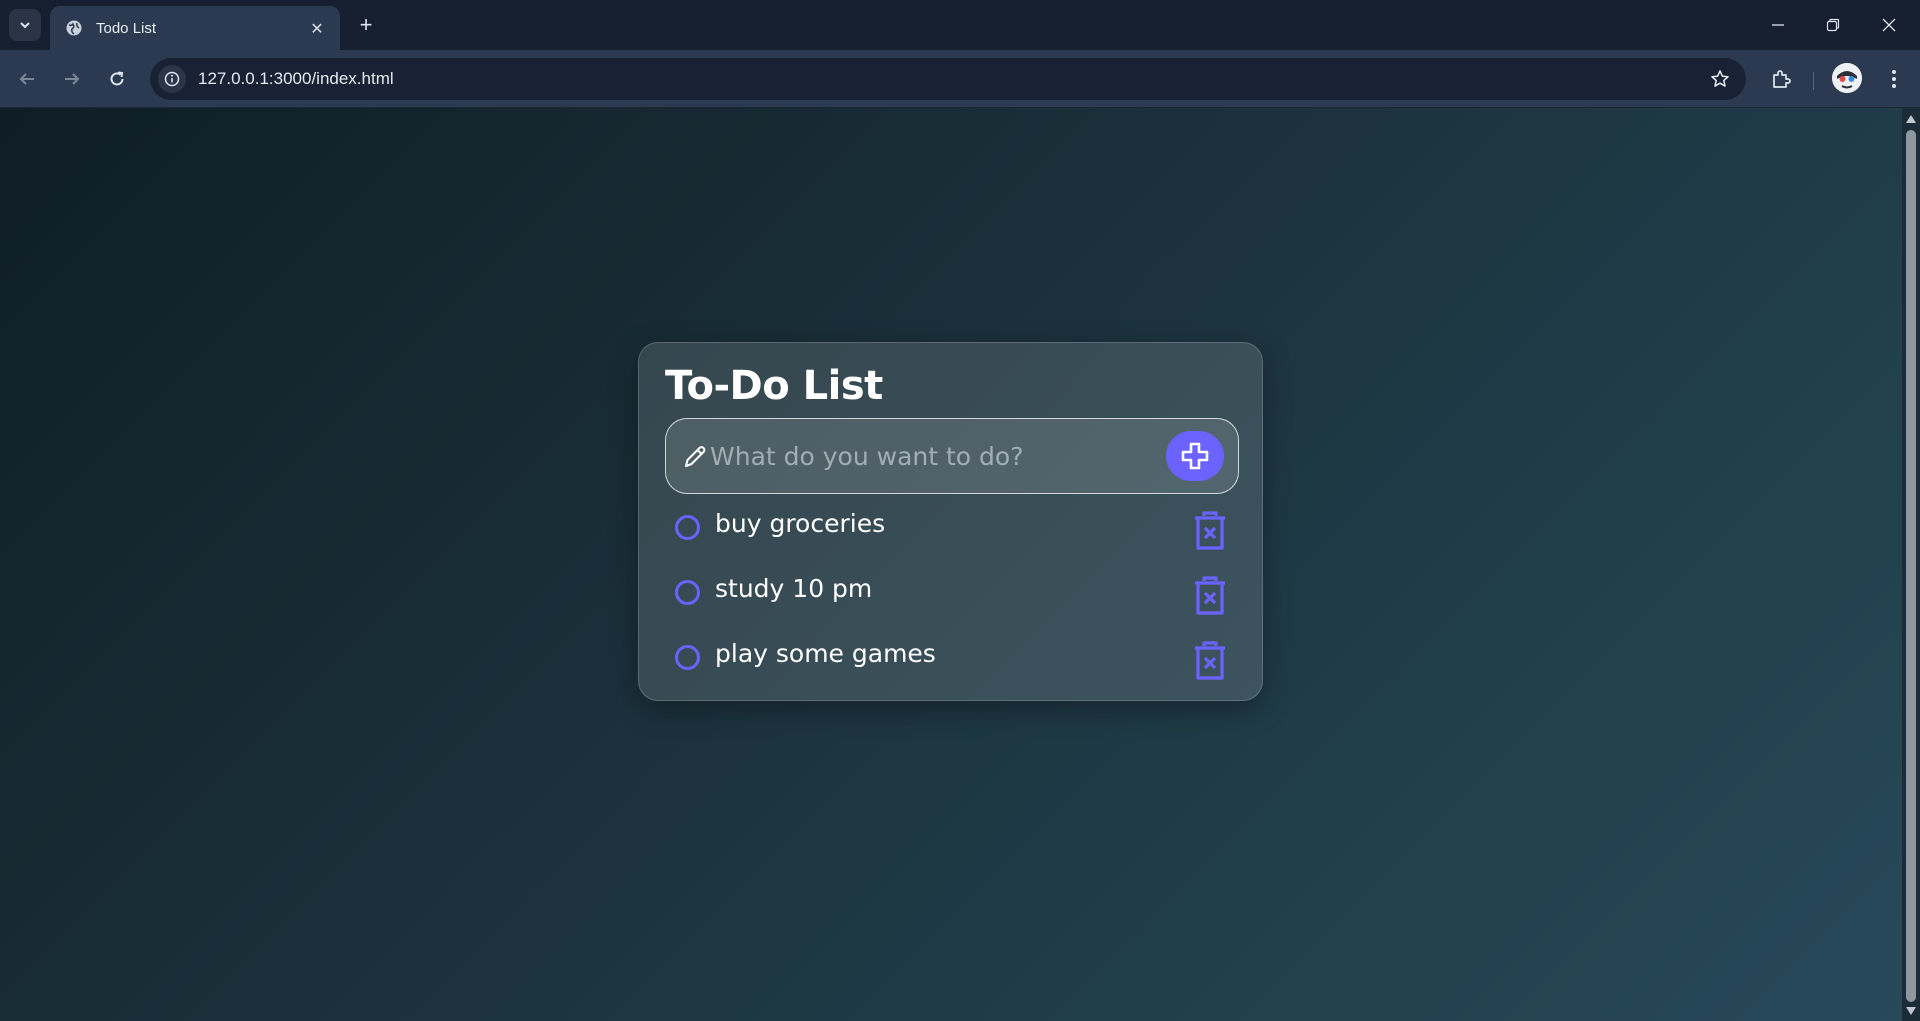  What do you see at coordinates (1833, 25) in the screenshot?
I see `restore-icon` at bounding box center [1833, 25].